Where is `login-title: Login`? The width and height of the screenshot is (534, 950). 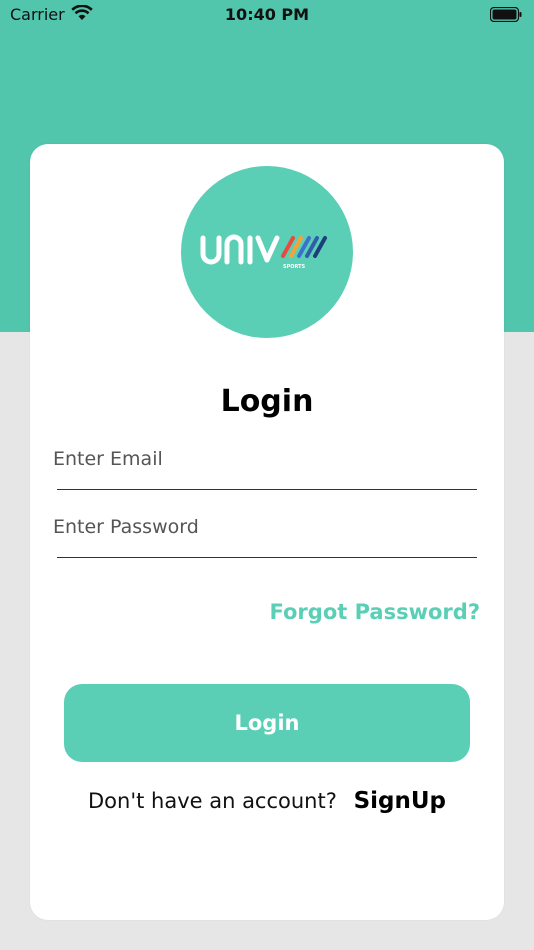
login-title: Login is located at coordinates (267, 401).